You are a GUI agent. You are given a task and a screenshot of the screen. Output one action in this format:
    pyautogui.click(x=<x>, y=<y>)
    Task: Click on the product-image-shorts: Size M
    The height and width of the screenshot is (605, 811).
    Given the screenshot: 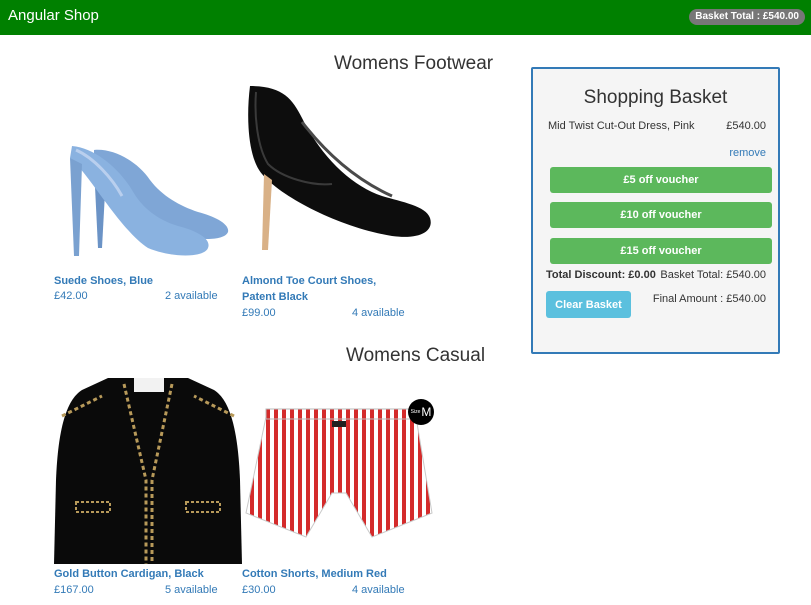 What is the action you would take?
    pyautogui.click(x=340, y=470)
    